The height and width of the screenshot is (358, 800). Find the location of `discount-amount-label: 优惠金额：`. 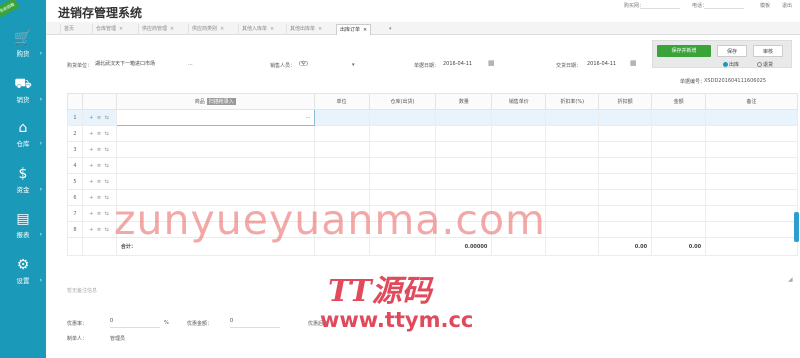

discount-amount-label: 优惠金额： is located at coordinates (200, 324).